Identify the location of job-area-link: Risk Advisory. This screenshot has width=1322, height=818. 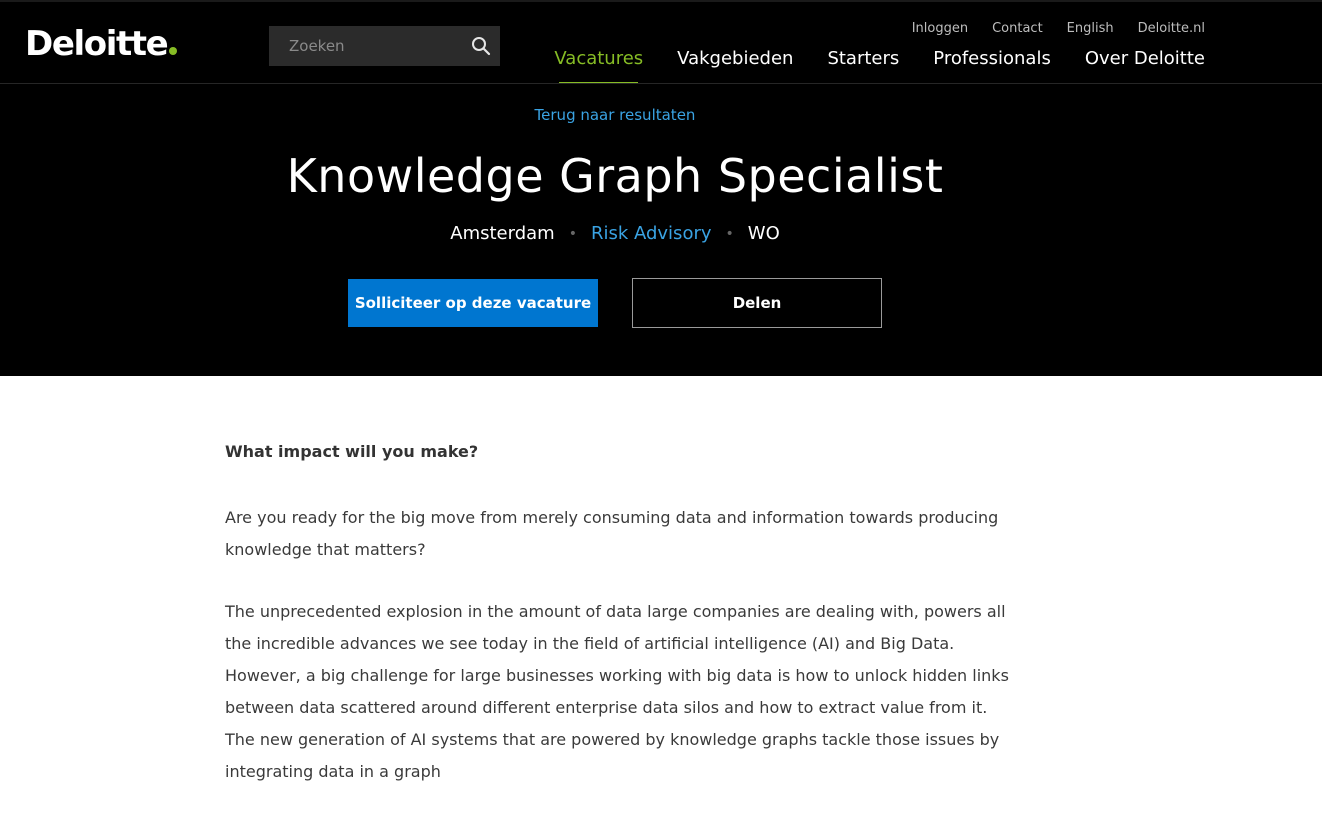
(651, 234).